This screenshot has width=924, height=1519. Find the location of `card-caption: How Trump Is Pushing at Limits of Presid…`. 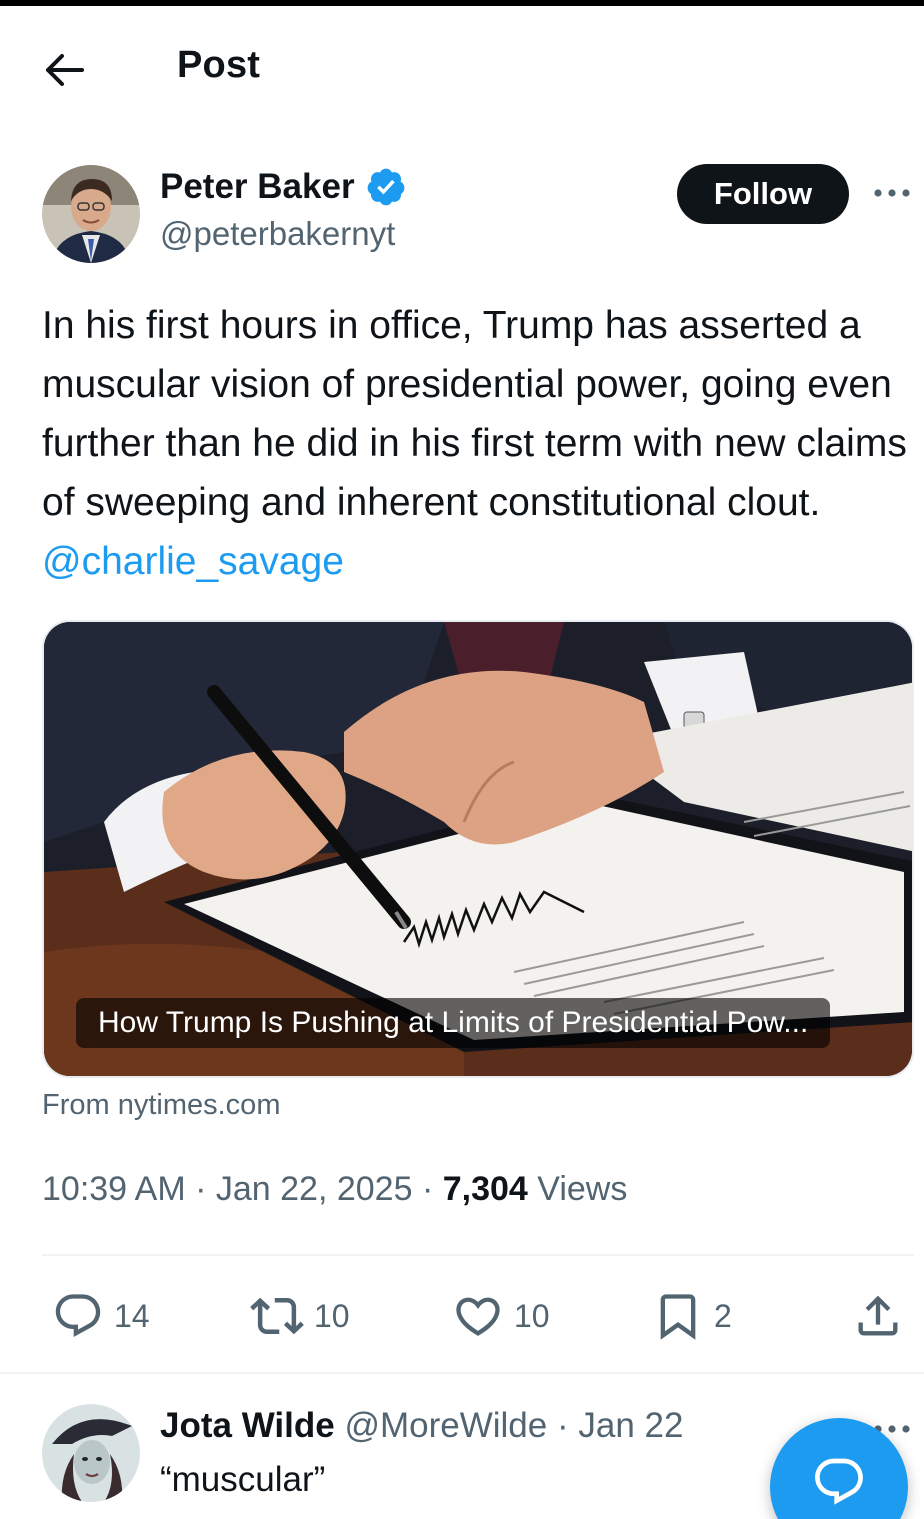

card-caption: How Trump Is Pushing at Limits of Presid… is located at coordinates (453, 1023).